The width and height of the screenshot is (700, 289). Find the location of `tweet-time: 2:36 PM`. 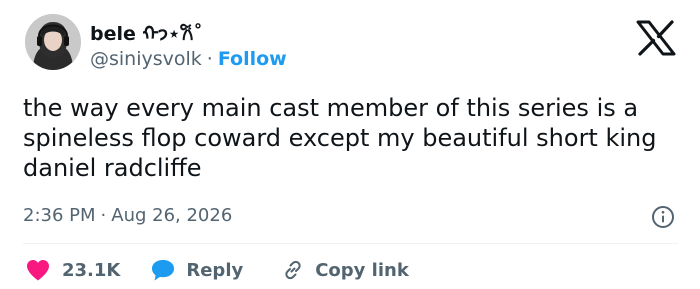

tweet-time: 2:36 PM is located at coordinates (59, 215).